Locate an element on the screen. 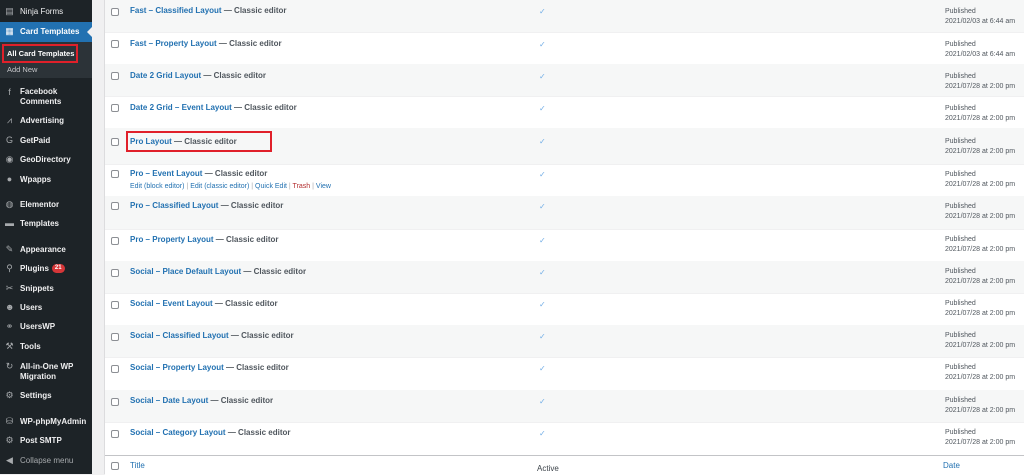  menu-item-card-templates: ▦ Card Templates is located at coordinates (46, 32).